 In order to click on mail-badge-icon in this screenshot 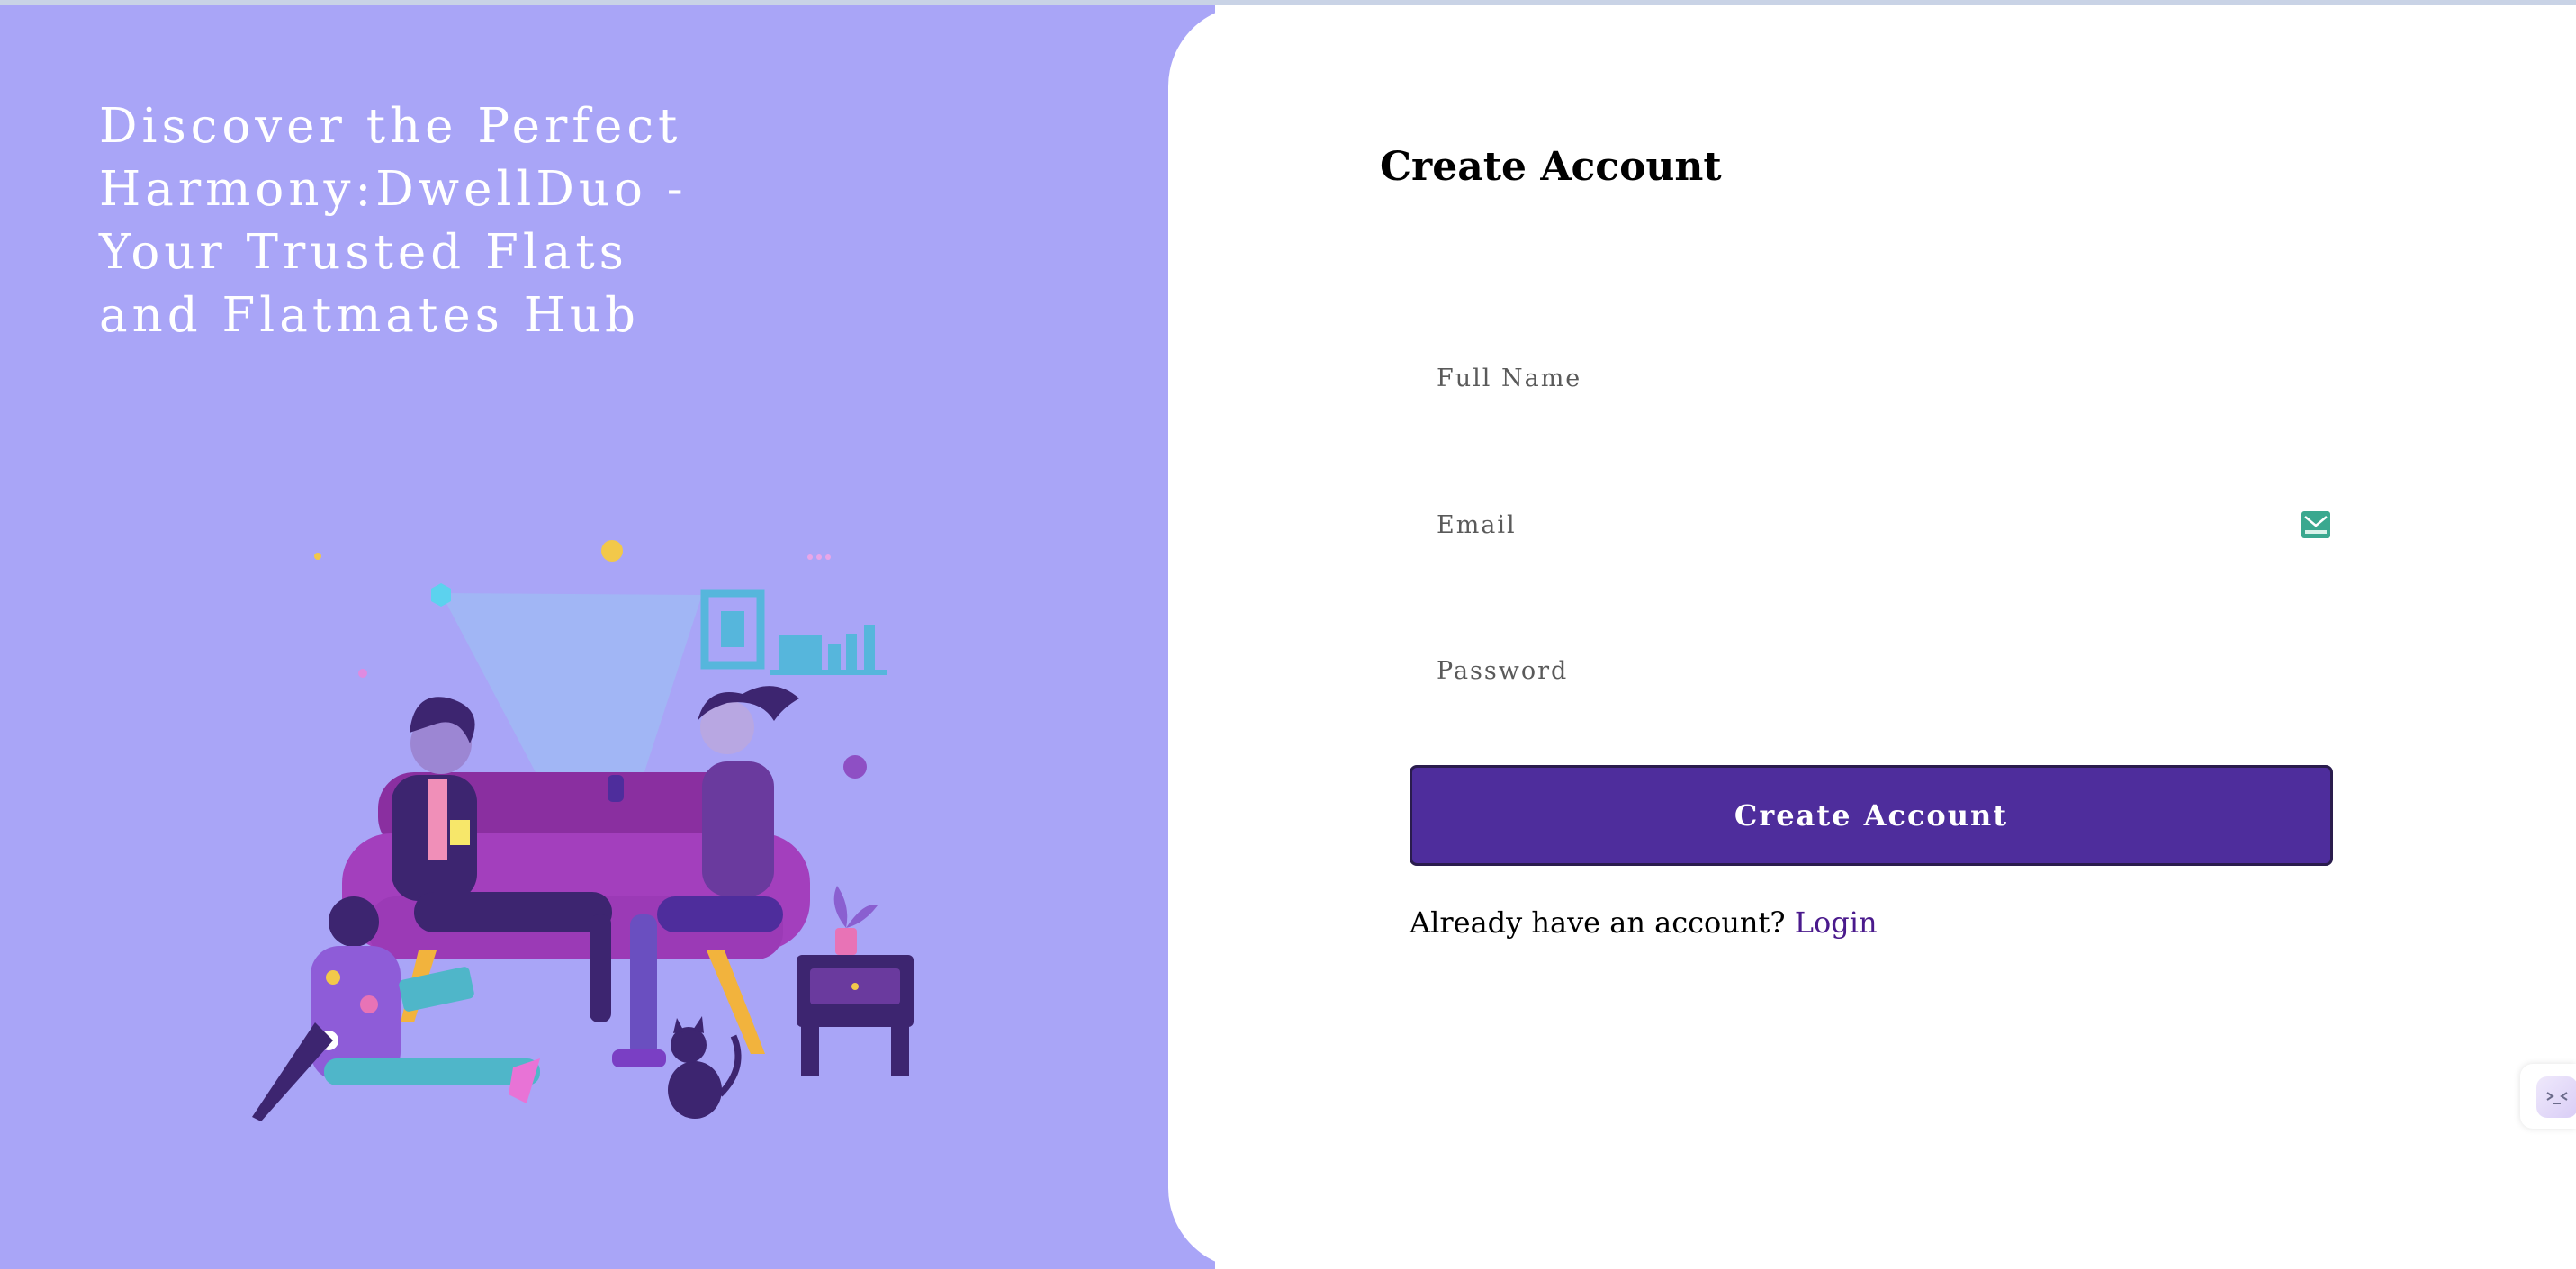, I will do `click(2315, 525)`.